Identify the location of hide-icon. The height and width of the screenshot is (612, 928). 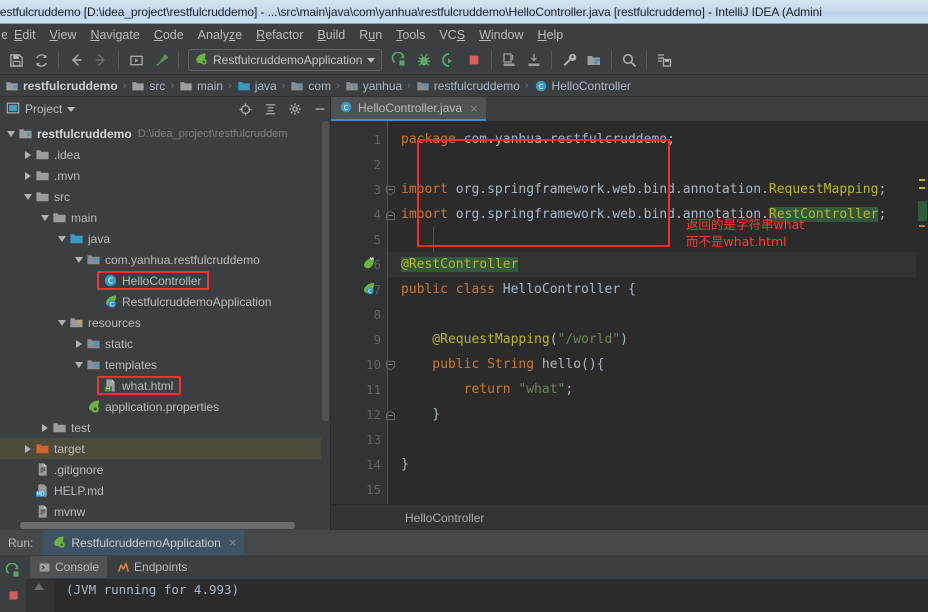
(320, 109).